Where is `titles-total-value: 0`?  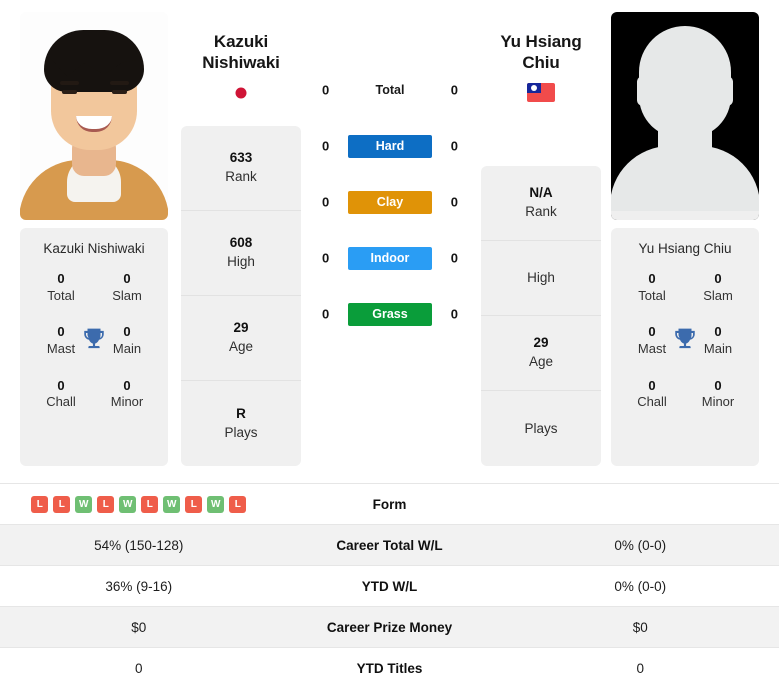 titles-total-value: 0 is located at coordinates (652, 278).